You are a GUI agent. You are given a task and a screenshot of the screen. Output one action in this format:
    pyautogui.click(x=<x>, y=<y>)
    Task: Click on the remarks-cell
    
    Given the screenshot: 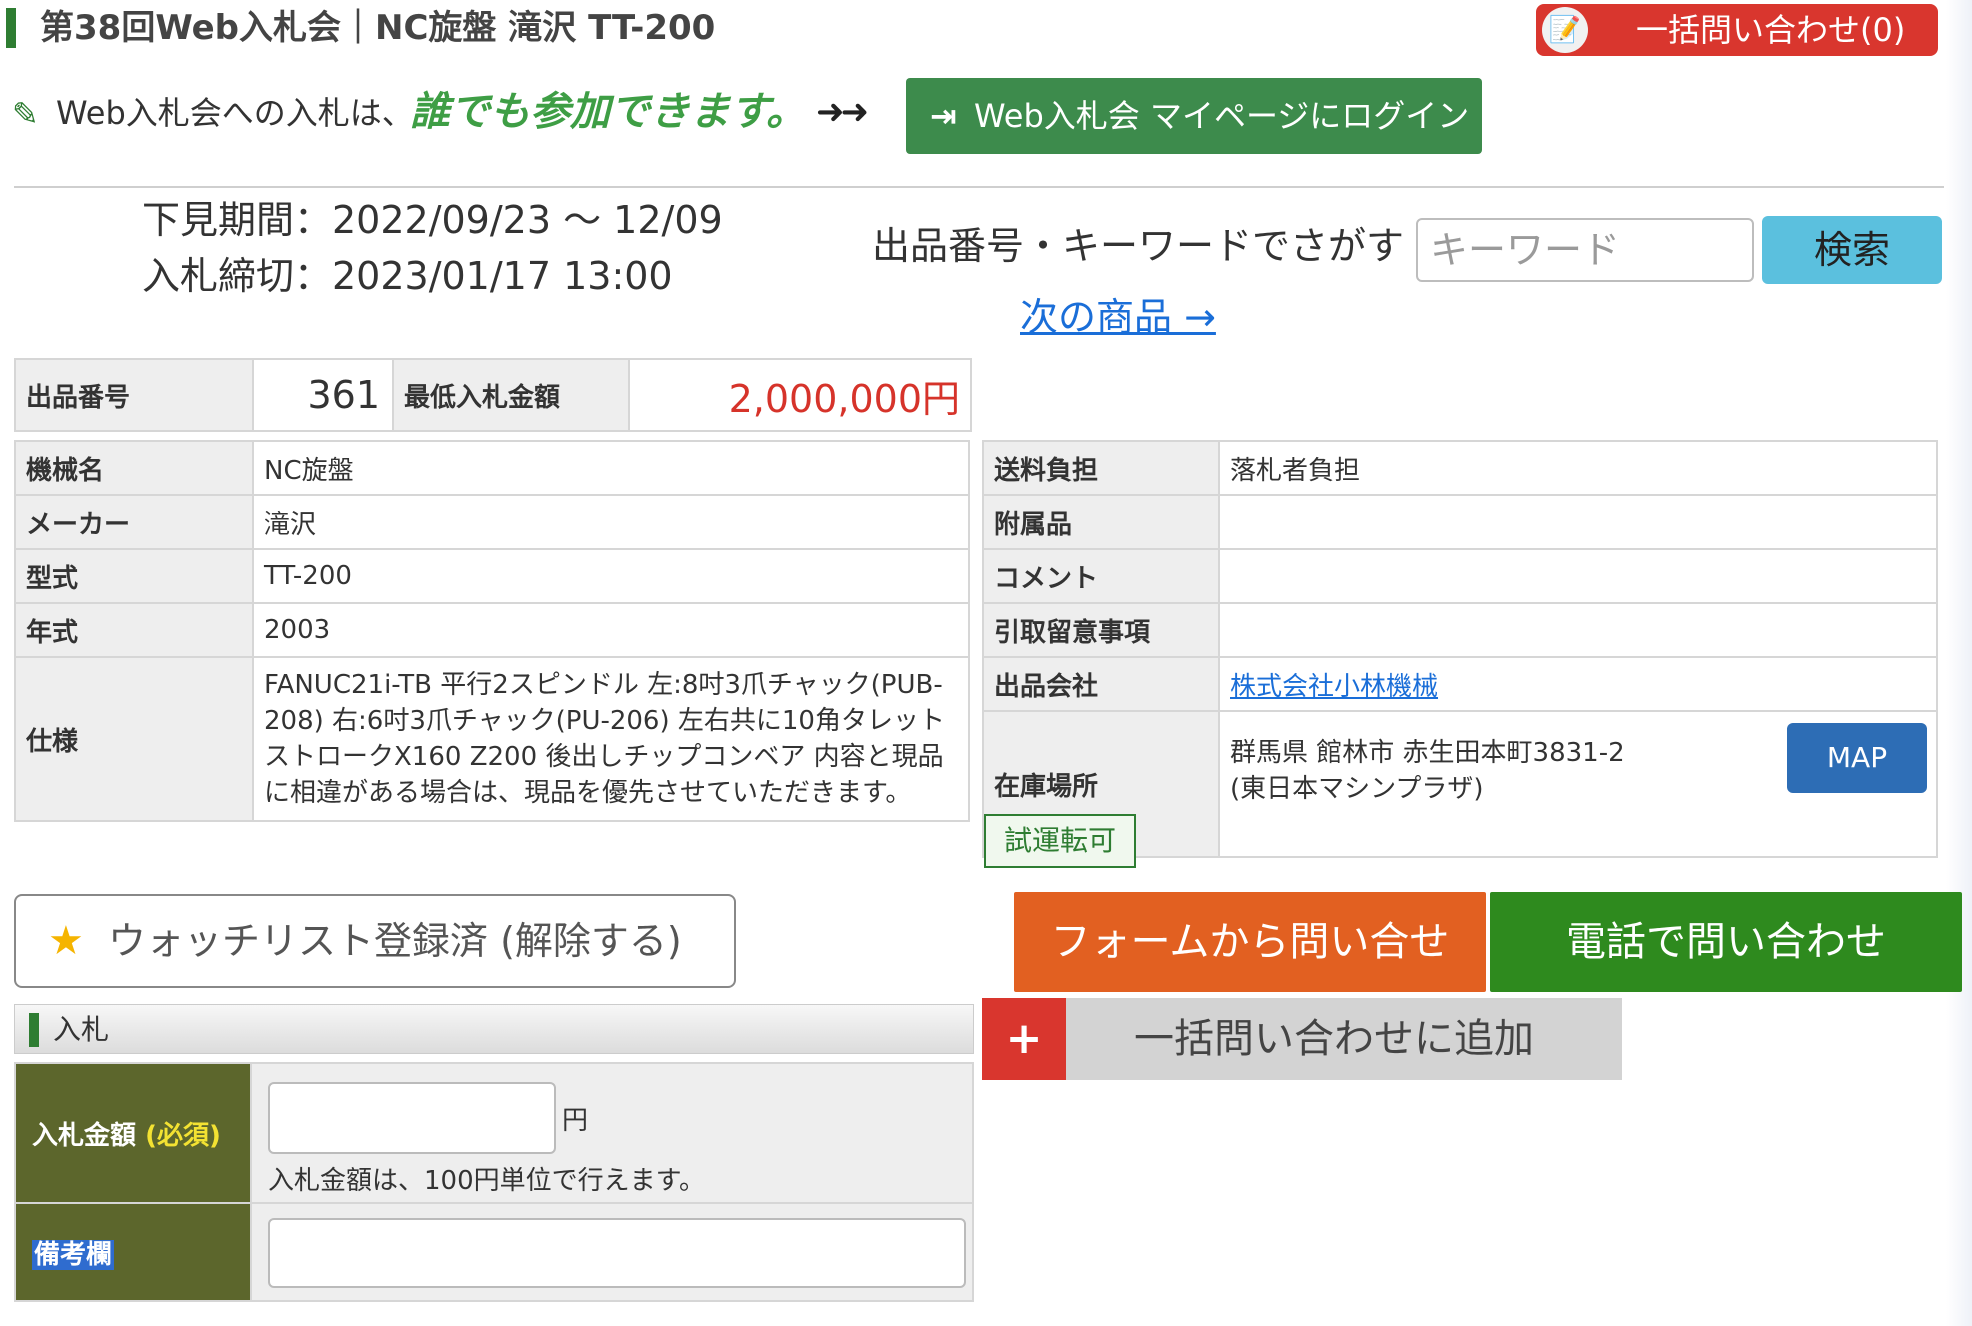 What is the action you would take?
    pyautogui.click(x=612, y=1252)
    